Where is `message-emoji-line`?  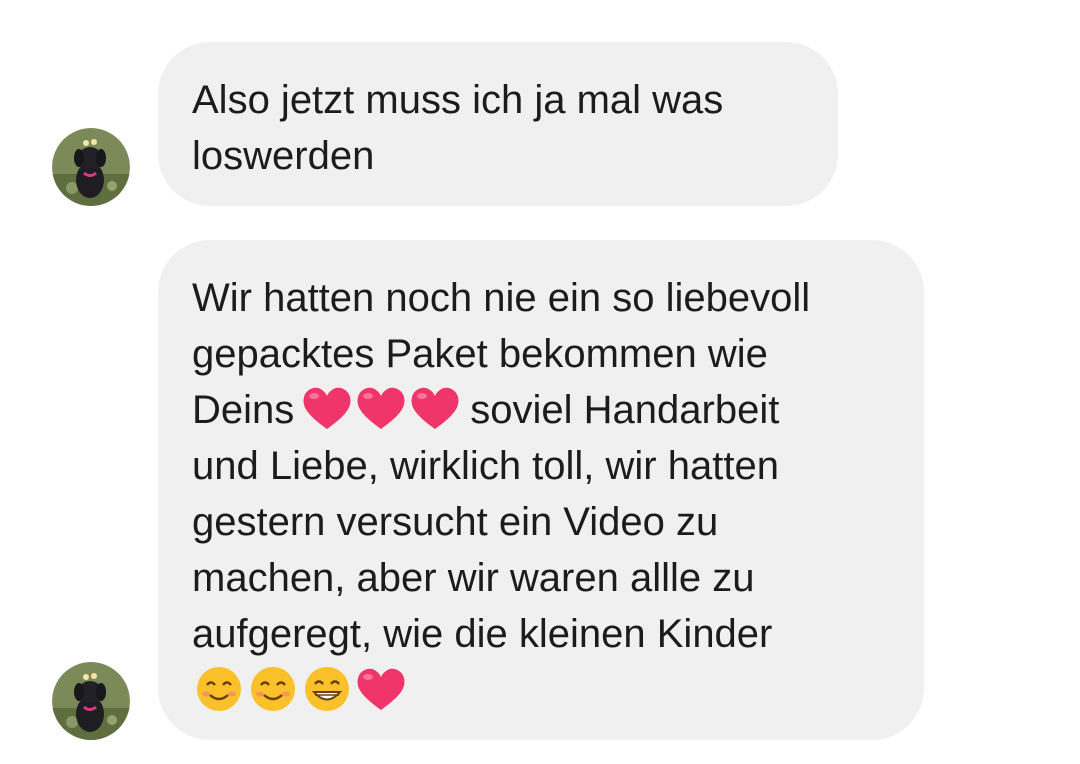 message-emoji-line is located at coordinates (541, 690).